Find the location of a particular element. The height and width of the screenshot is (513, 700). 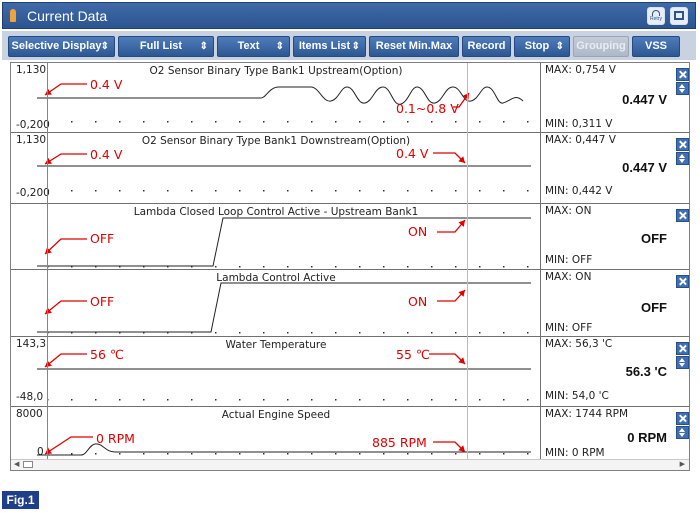

graph-plot: 8000 0 Actual Engine Speed 0 RPM 885 RPM is located at coordinates (276, 433).